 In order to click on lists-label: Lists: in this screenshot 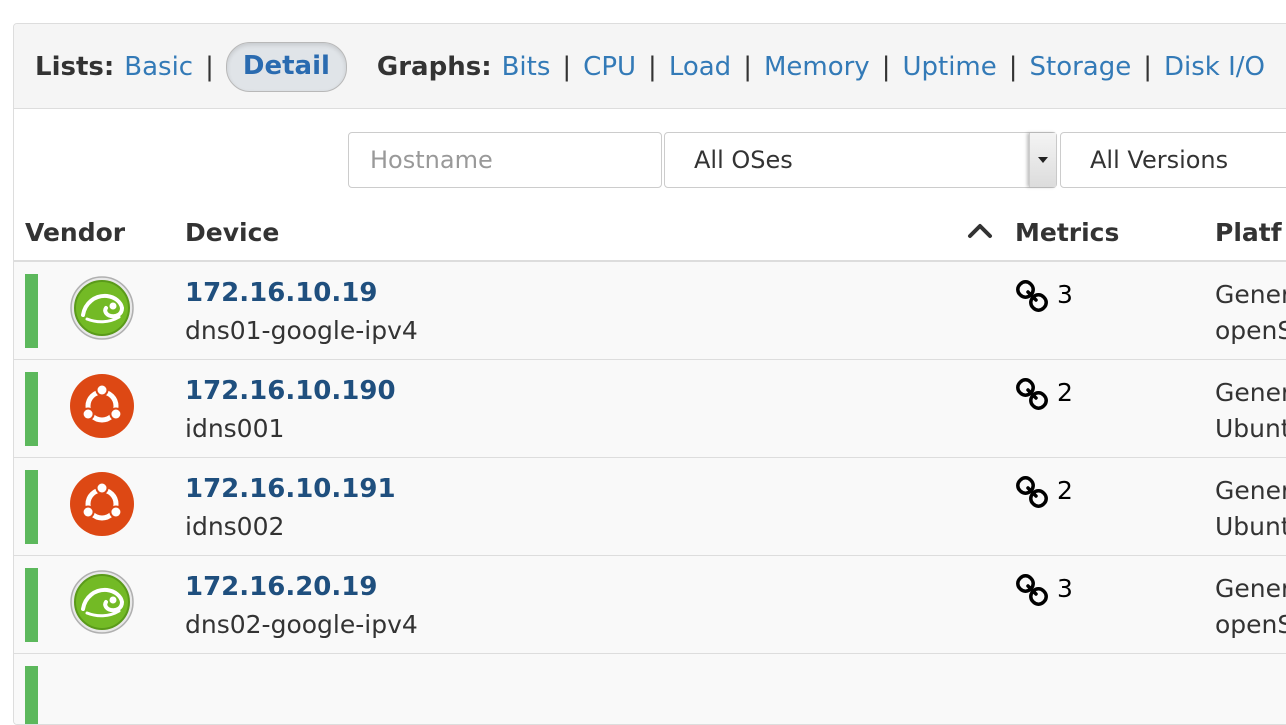, I will do `click(75, 67)`.